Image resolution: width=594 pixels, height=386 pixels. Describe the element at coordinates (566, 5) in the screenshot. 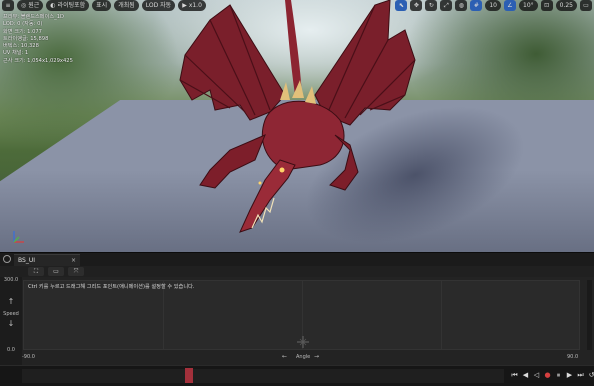

I see `scale-snap-value: 0.25` at that location.